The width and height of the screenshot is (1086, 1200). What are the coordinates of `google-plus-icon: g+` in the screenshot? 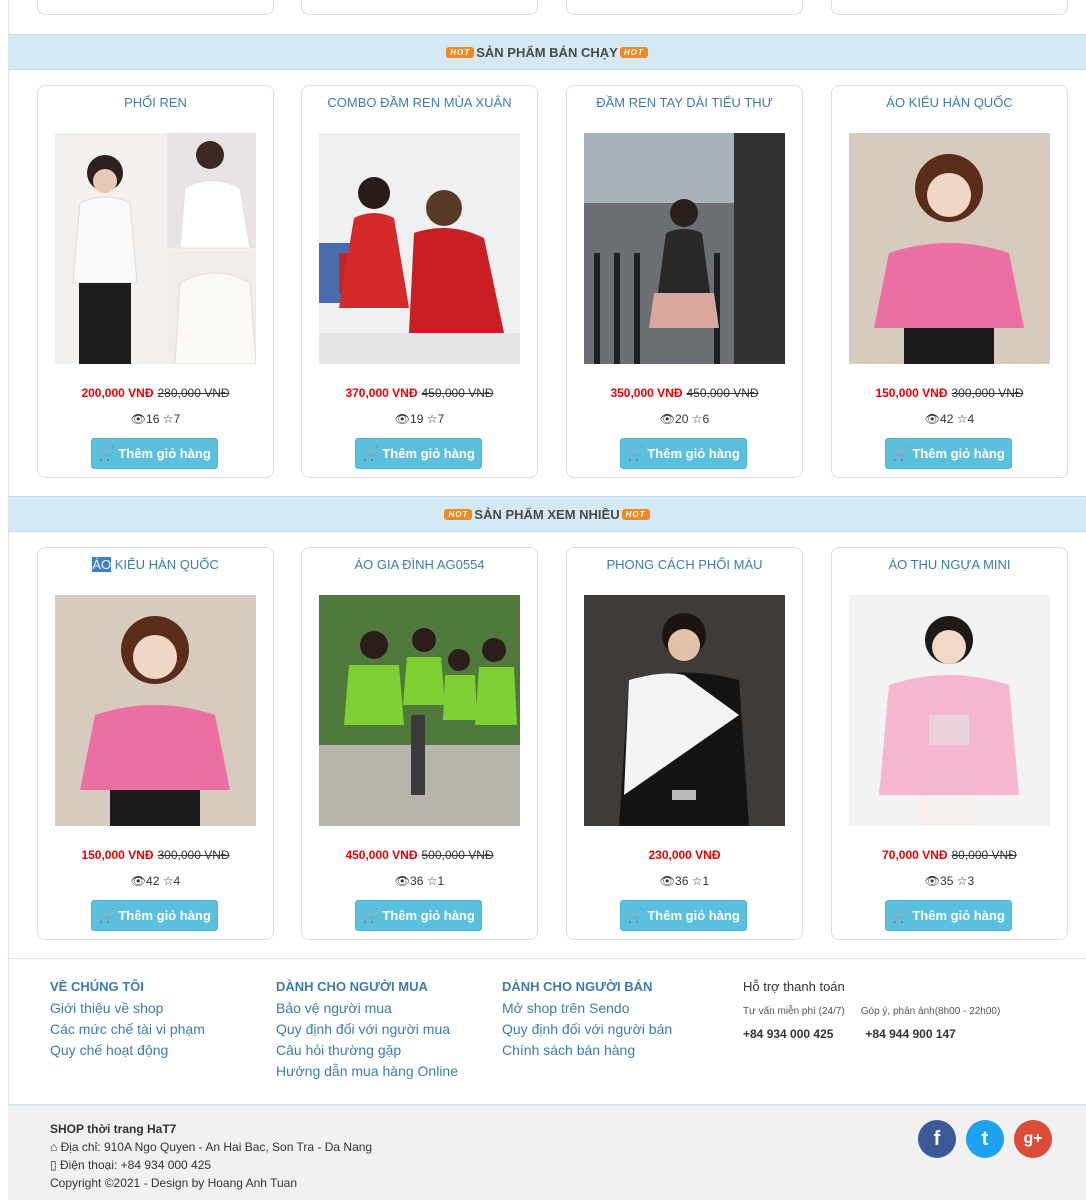 It's located at (1033, 1139).